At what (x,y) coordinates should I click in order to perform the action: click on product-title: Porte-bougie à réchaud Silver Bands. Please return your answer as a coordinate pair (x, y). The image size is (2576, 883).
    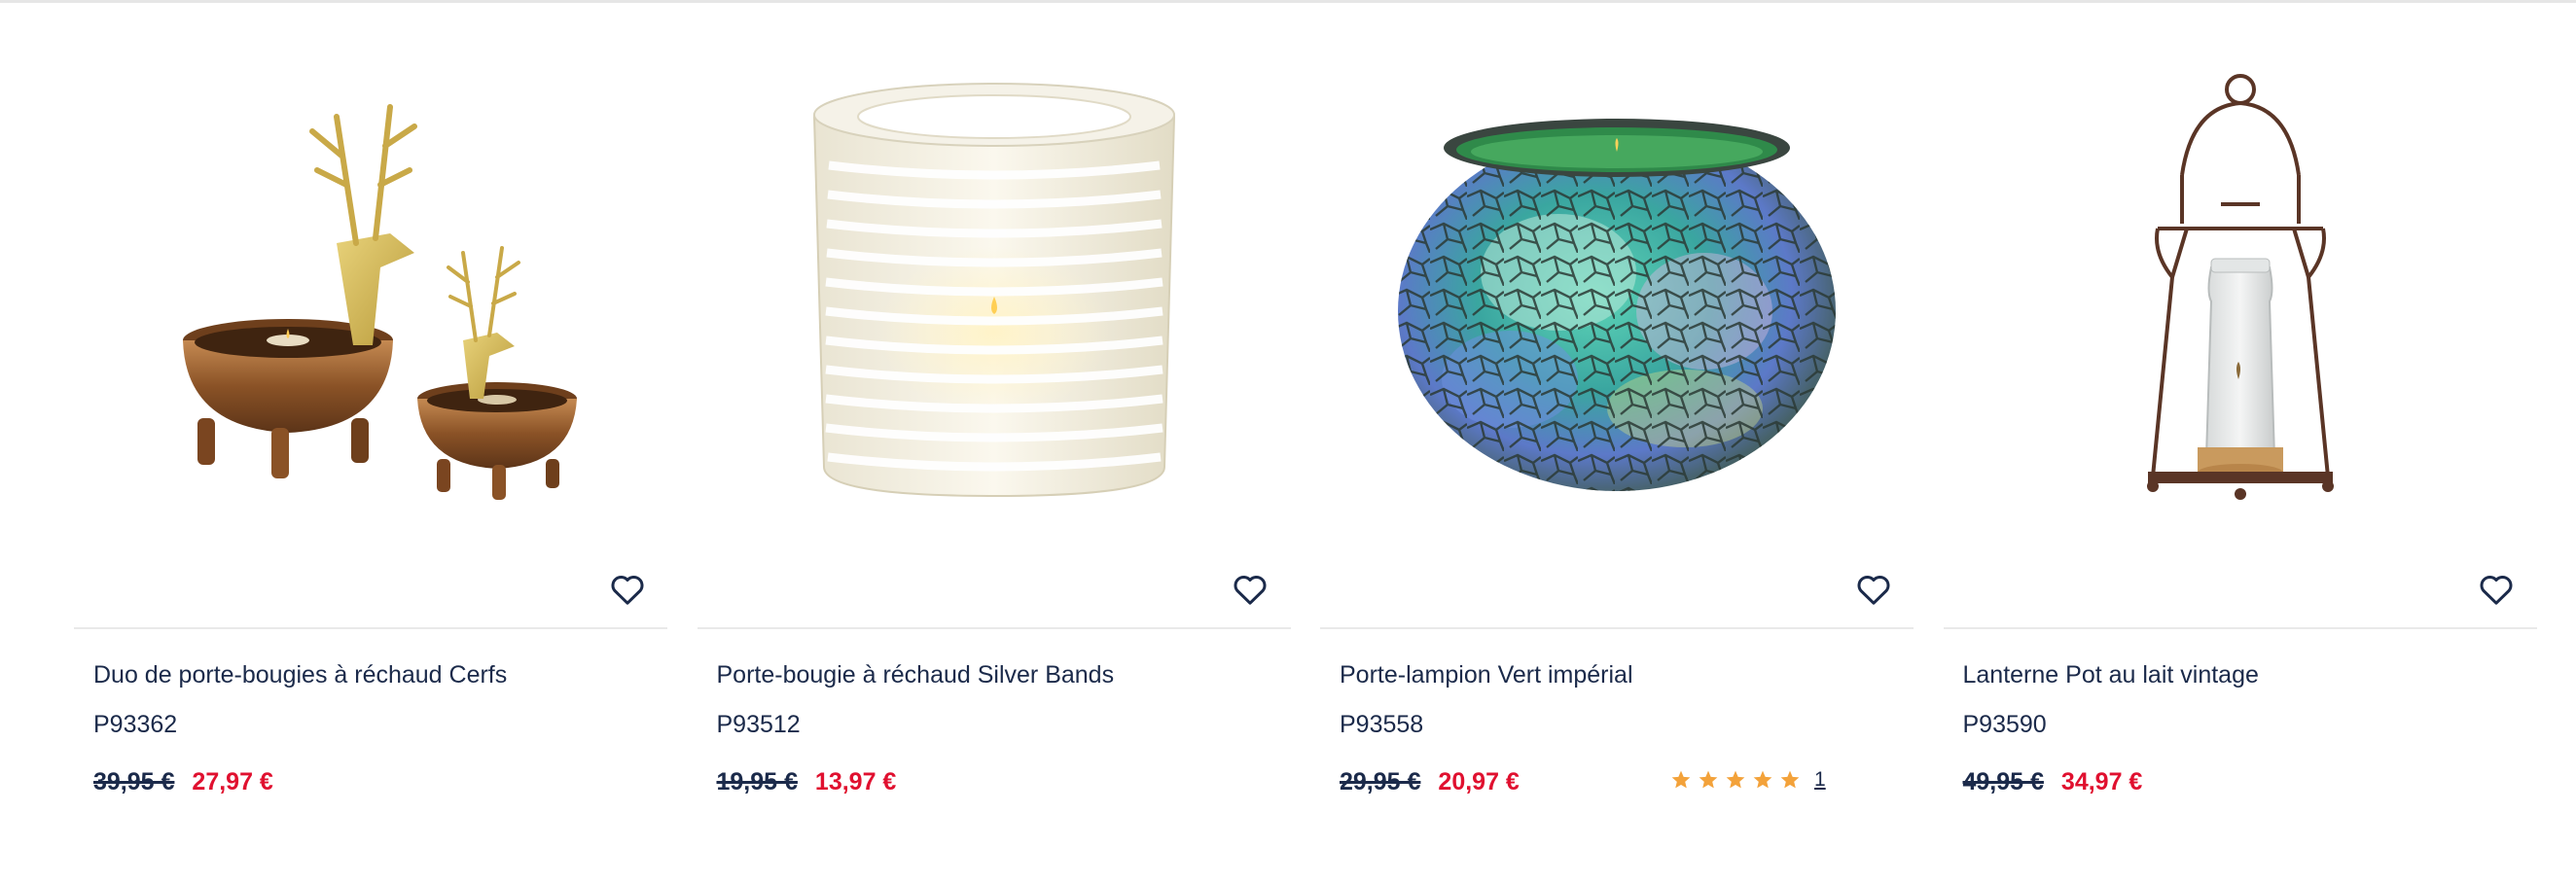
    Looking at the image, I should click on (916, 675).